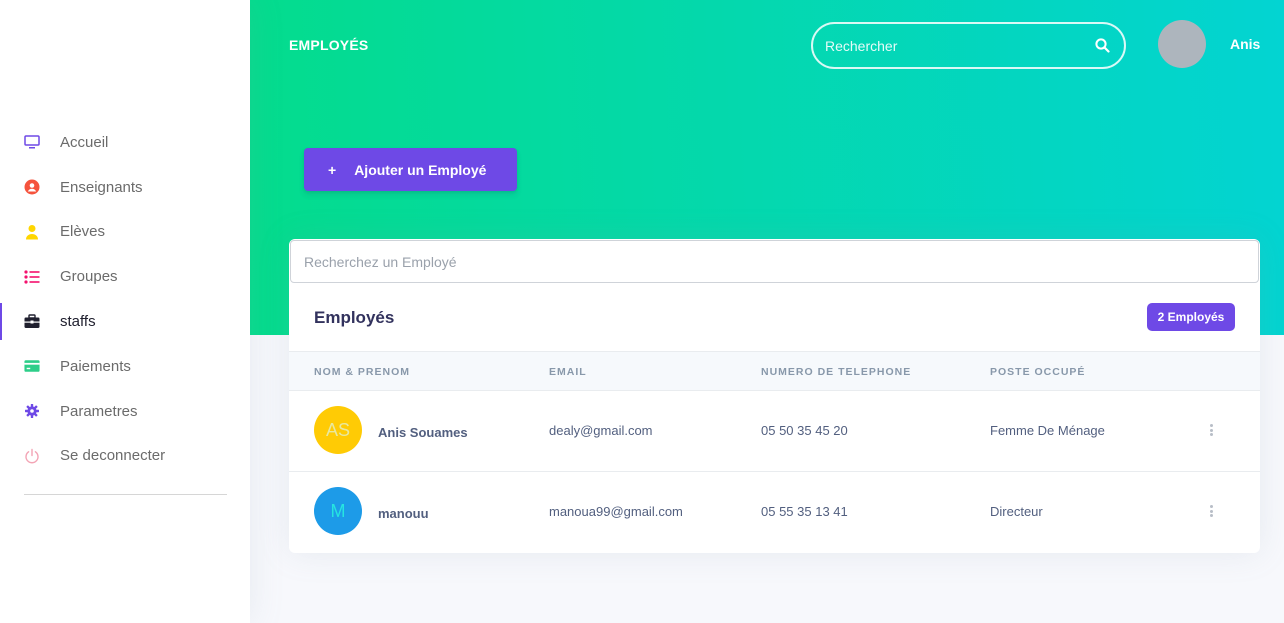  I want to click on avatar: AS, so click(338, 430).